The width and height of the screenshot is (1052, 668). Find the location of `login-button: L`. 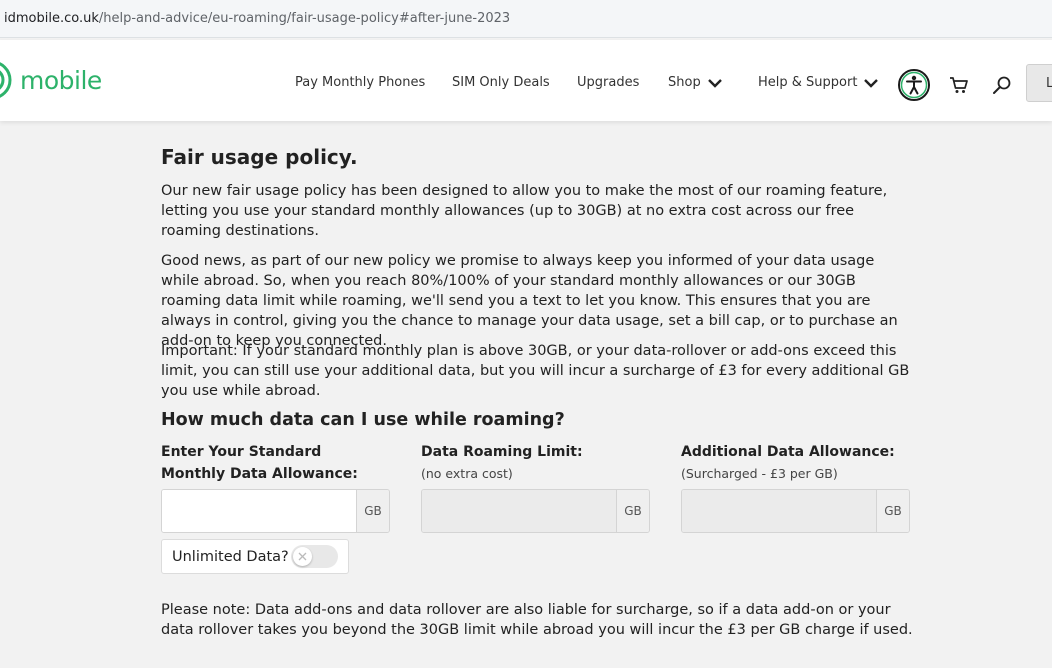

login-button: L is located at coordinates (1039, 83).